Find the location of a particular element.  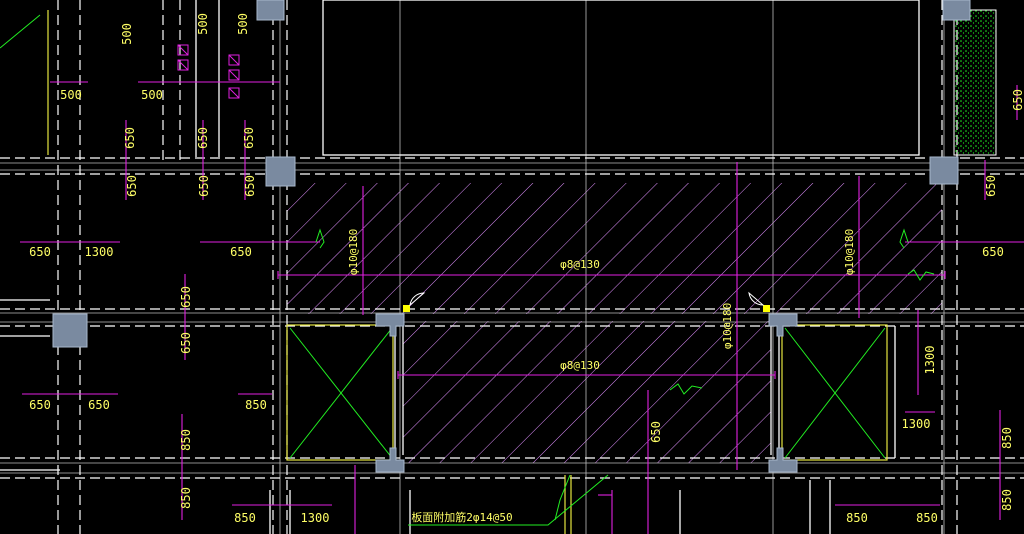

rebar-label-top-left: φ10@180 is located at coordinates (353, 252).